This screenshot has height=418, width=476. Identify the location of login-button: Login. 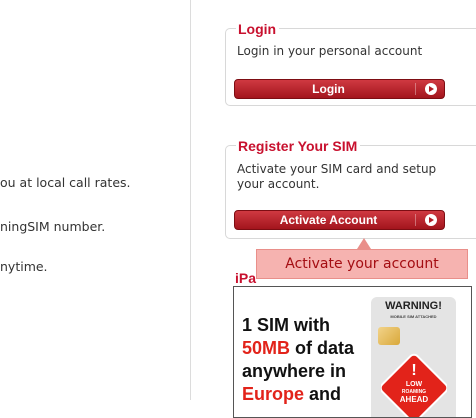
(339, 89).